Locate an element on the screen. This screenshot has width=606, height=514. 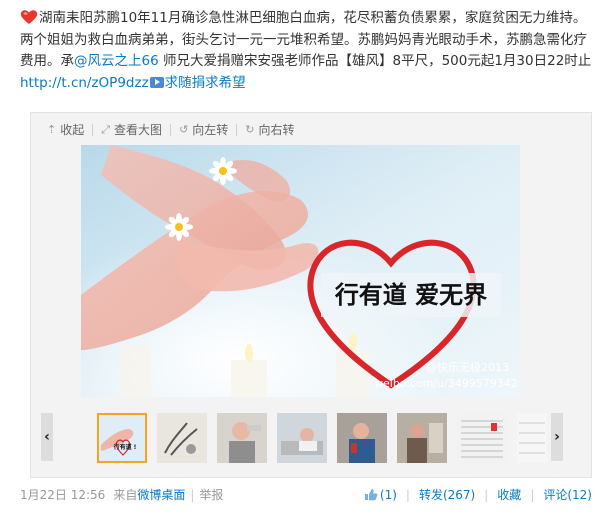
rotate-left-button: ↺ 向左转 is located at coordinates (203, 129).